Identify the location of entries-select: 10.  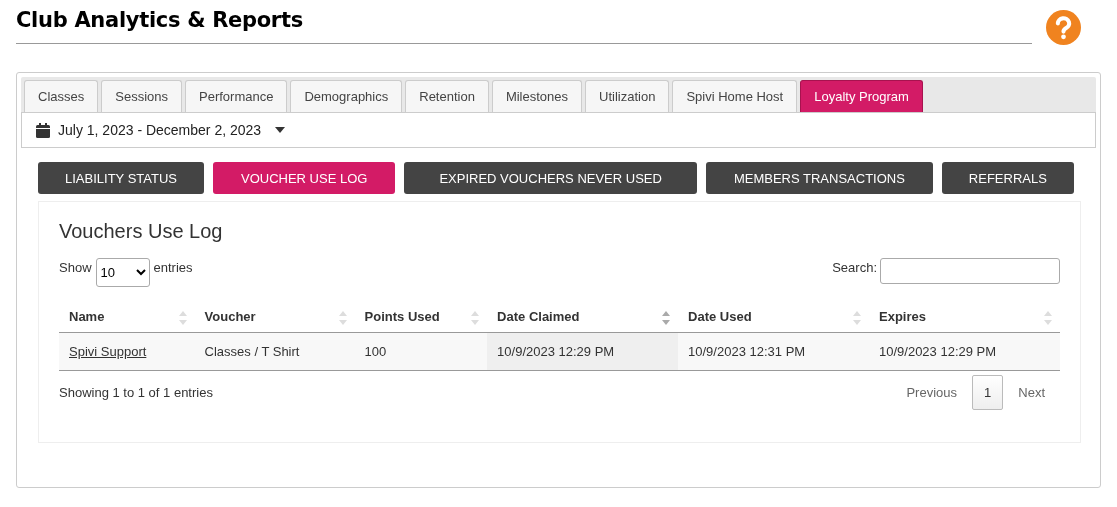
(122, 272).